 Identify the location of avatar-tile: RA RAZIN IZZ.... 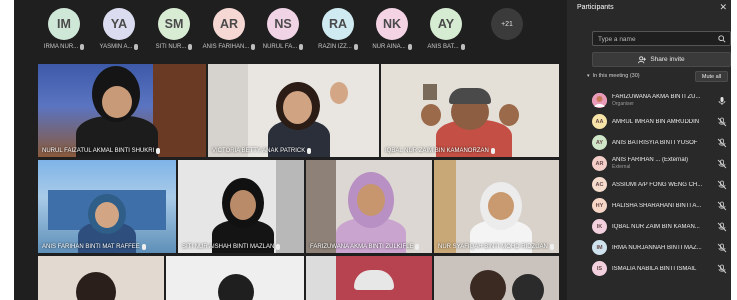
(338, 29).